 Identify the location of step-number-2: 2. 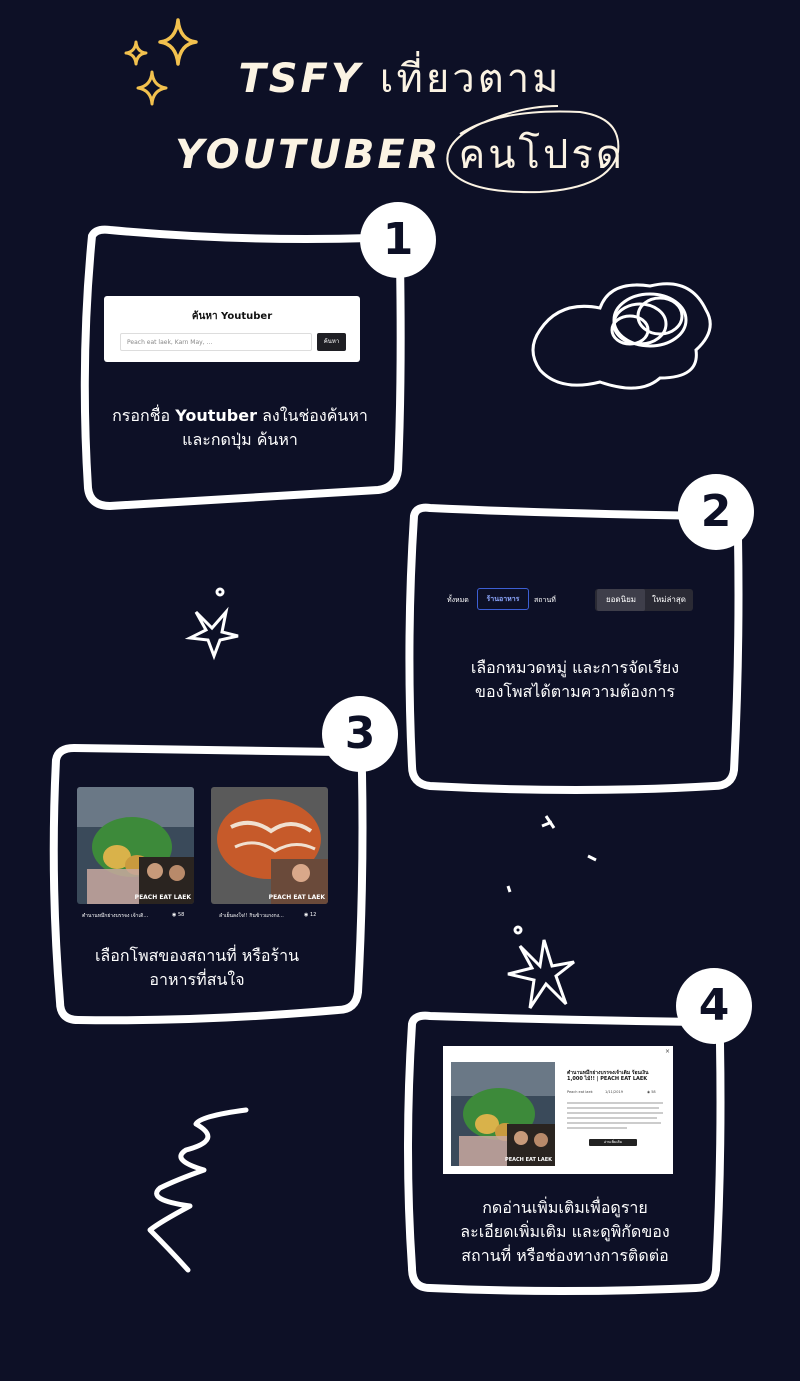
(716, 512).